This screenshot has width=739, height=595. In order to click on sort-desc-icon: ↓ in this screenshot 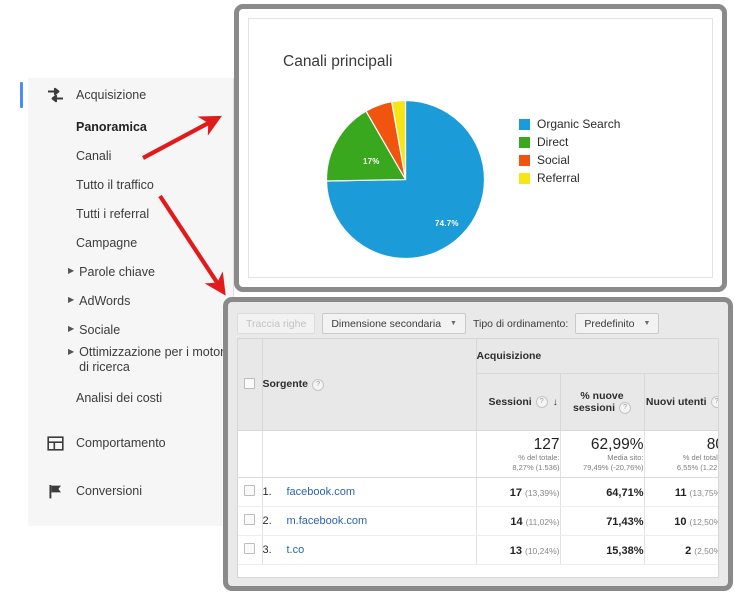, I will do `click(555, 402)`.